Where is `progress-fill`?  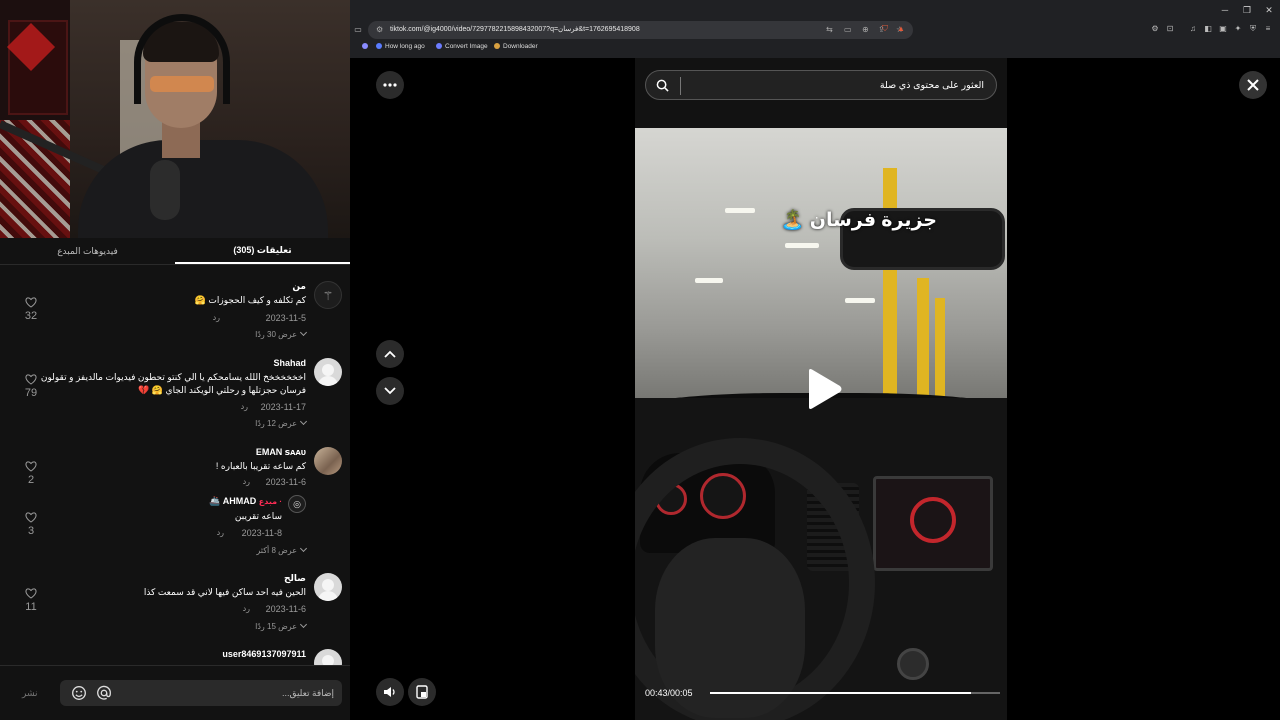
progress-fill is located at coordinates (840, 693).